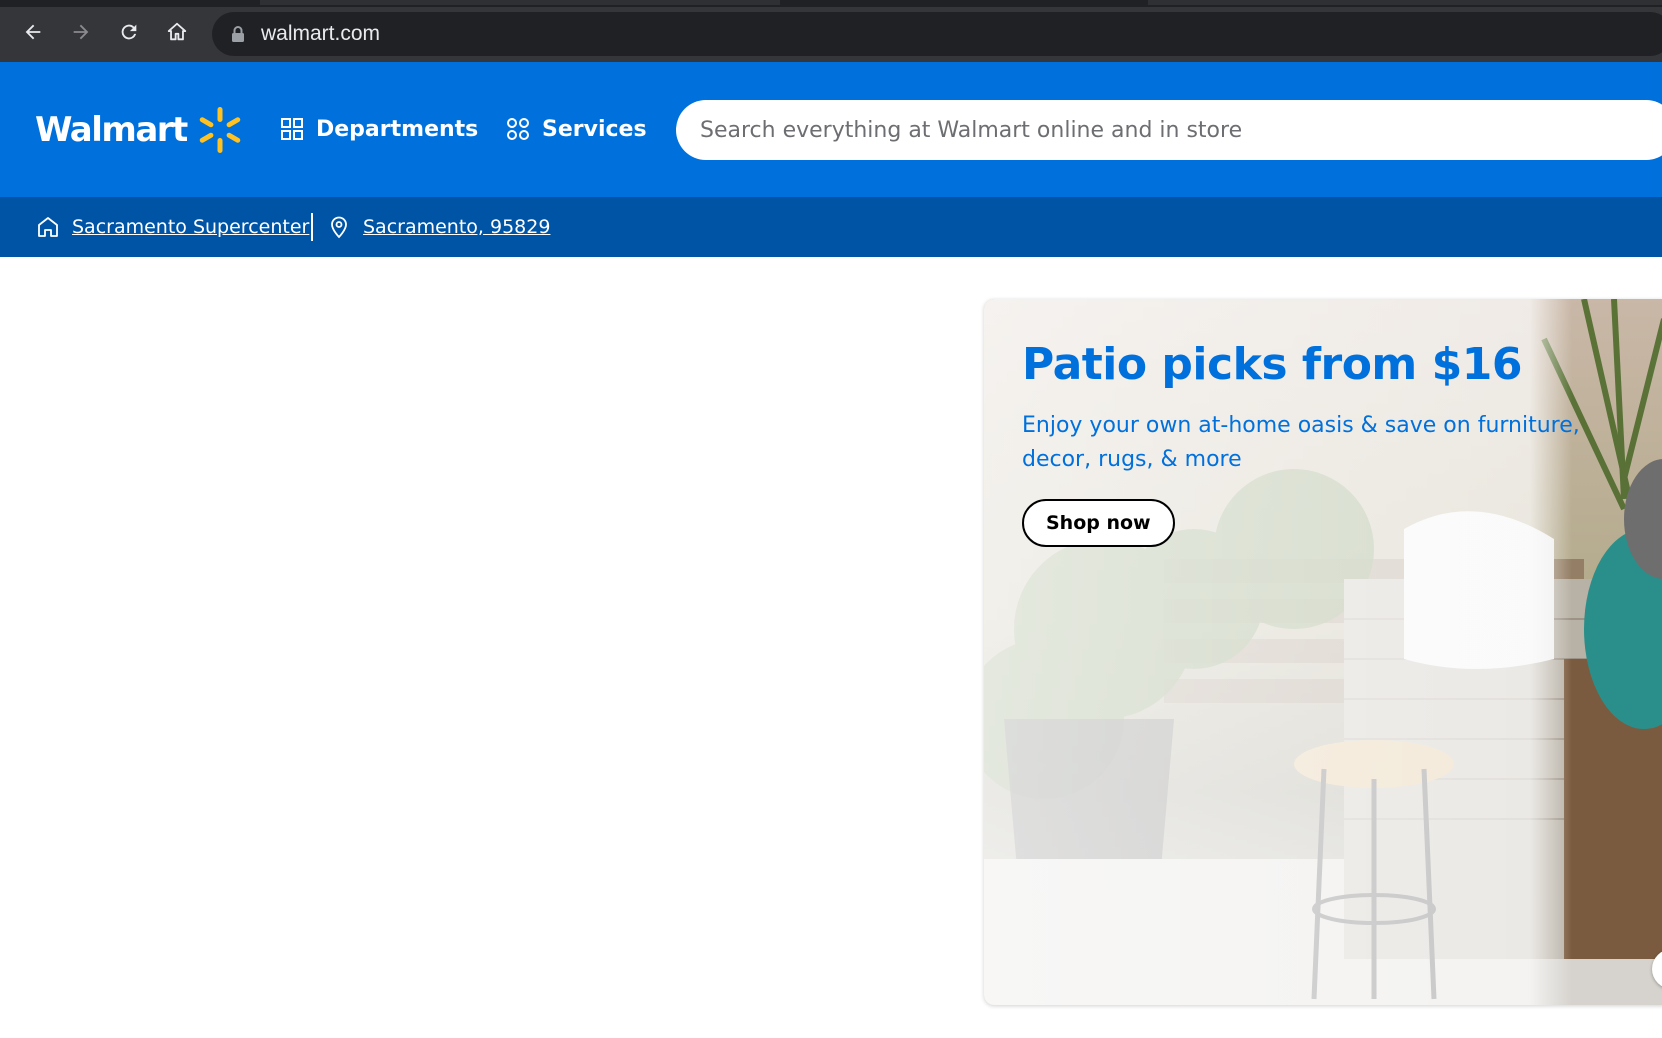 The height and width of the screenshot is (1038, 1662). I want to click on browser-toolbar: walmart.com, so click(831, 31).